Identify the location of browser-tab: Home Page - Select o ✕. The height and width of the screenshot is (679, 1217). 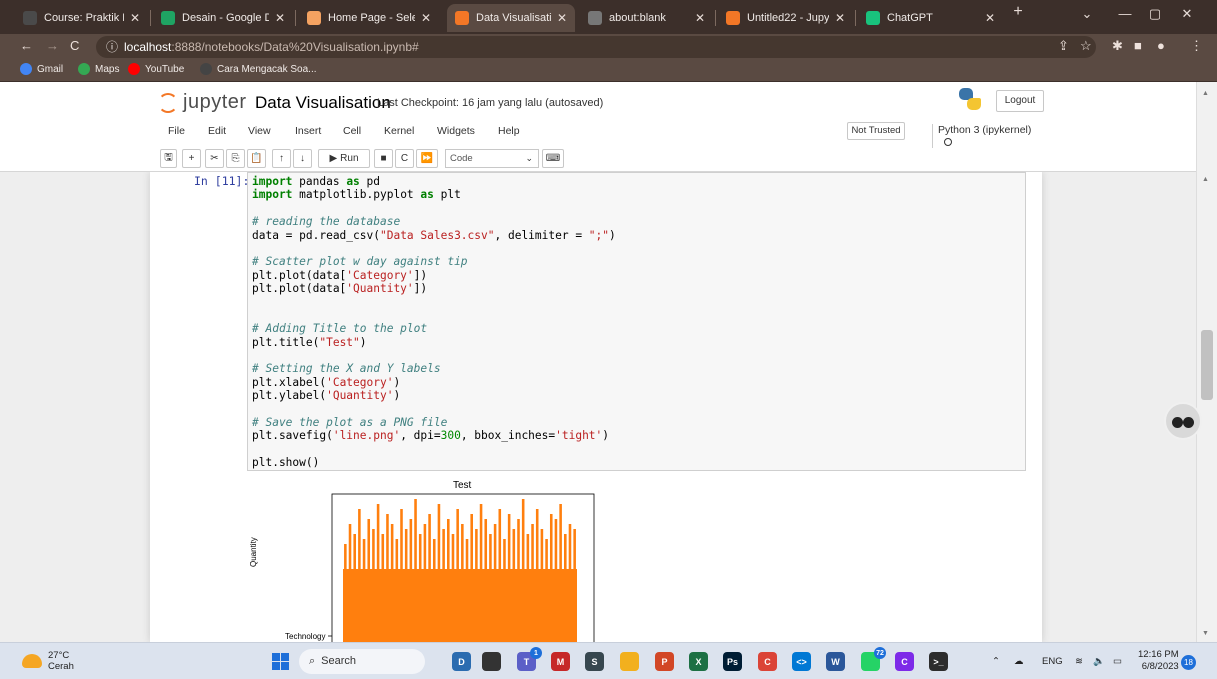
(369, 18).